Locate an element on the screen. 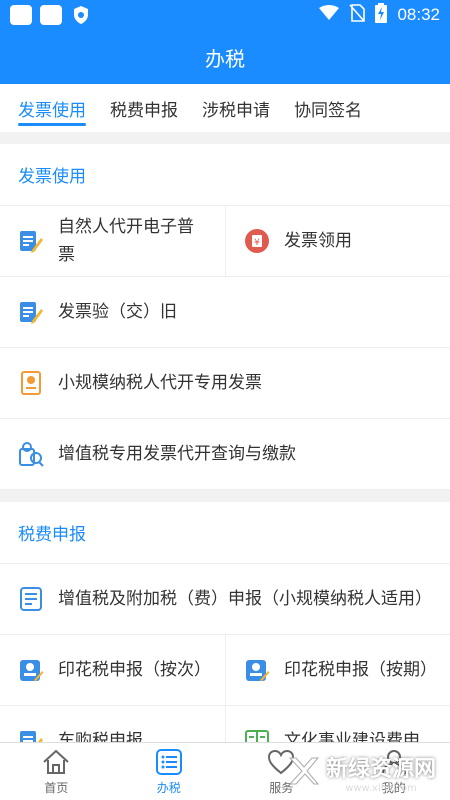 This screenshot has height=800, width=450. list-row: 发票验（交）旧 is located at coordinates (225, 312).